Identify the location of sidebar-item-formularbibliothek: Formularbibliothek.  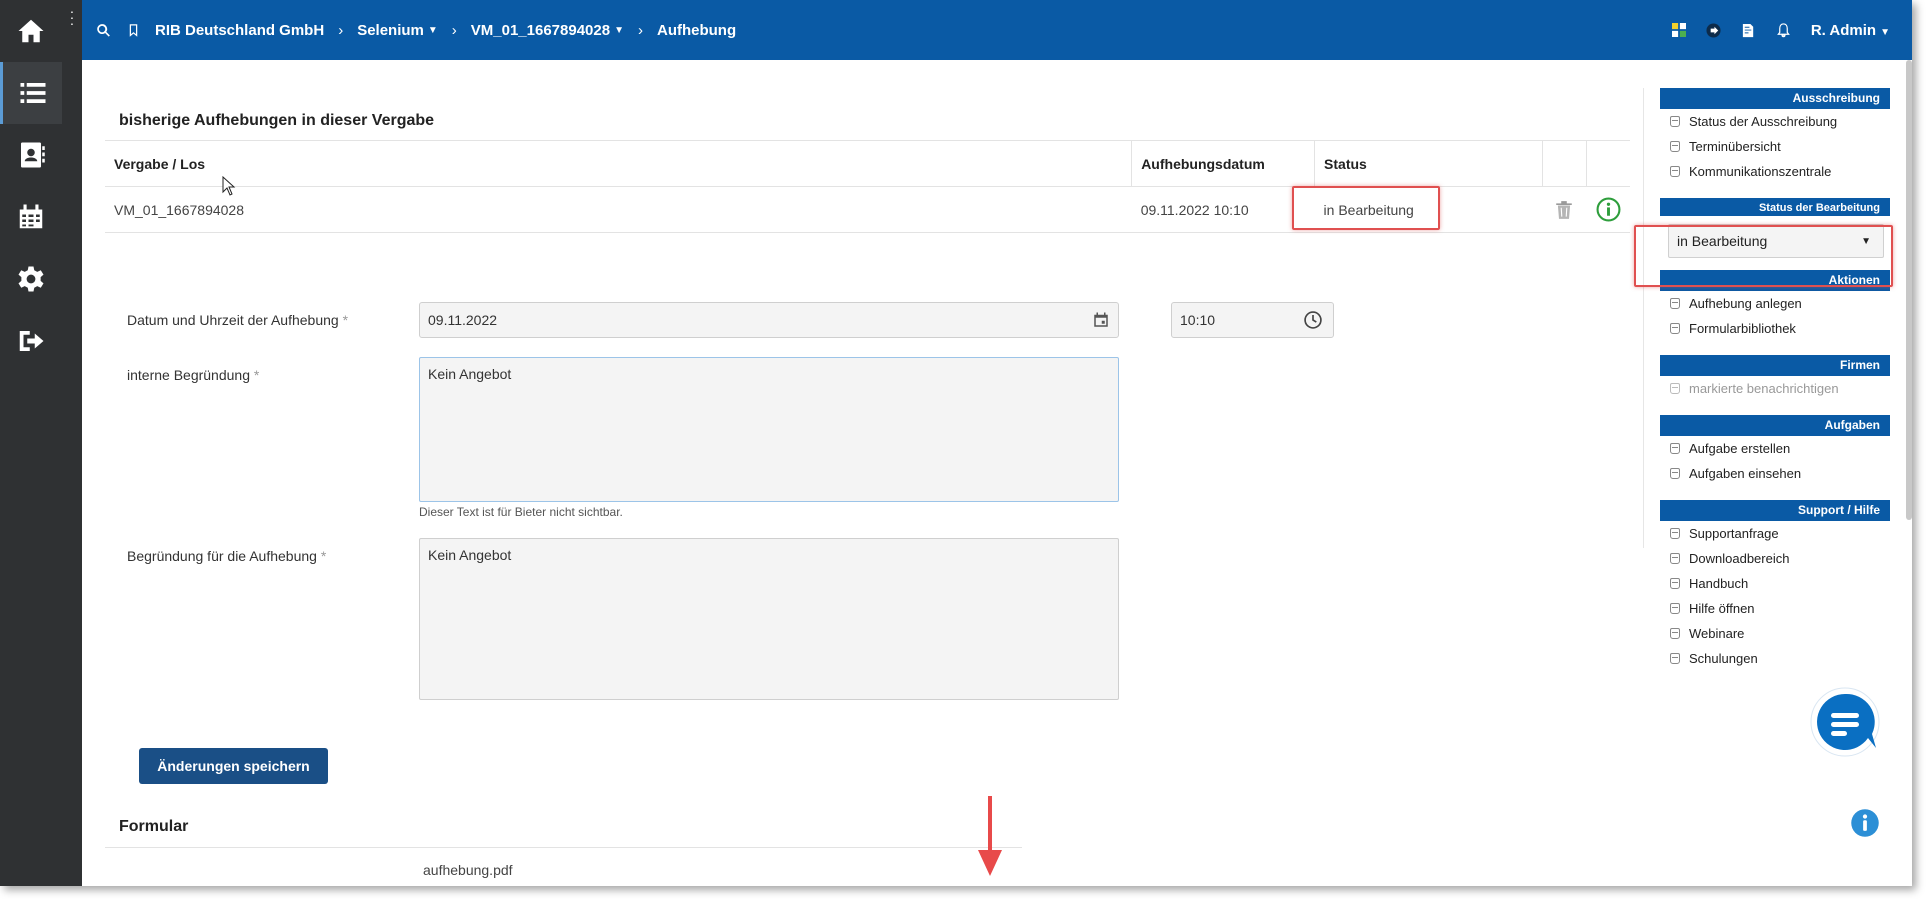
(1775, 328).